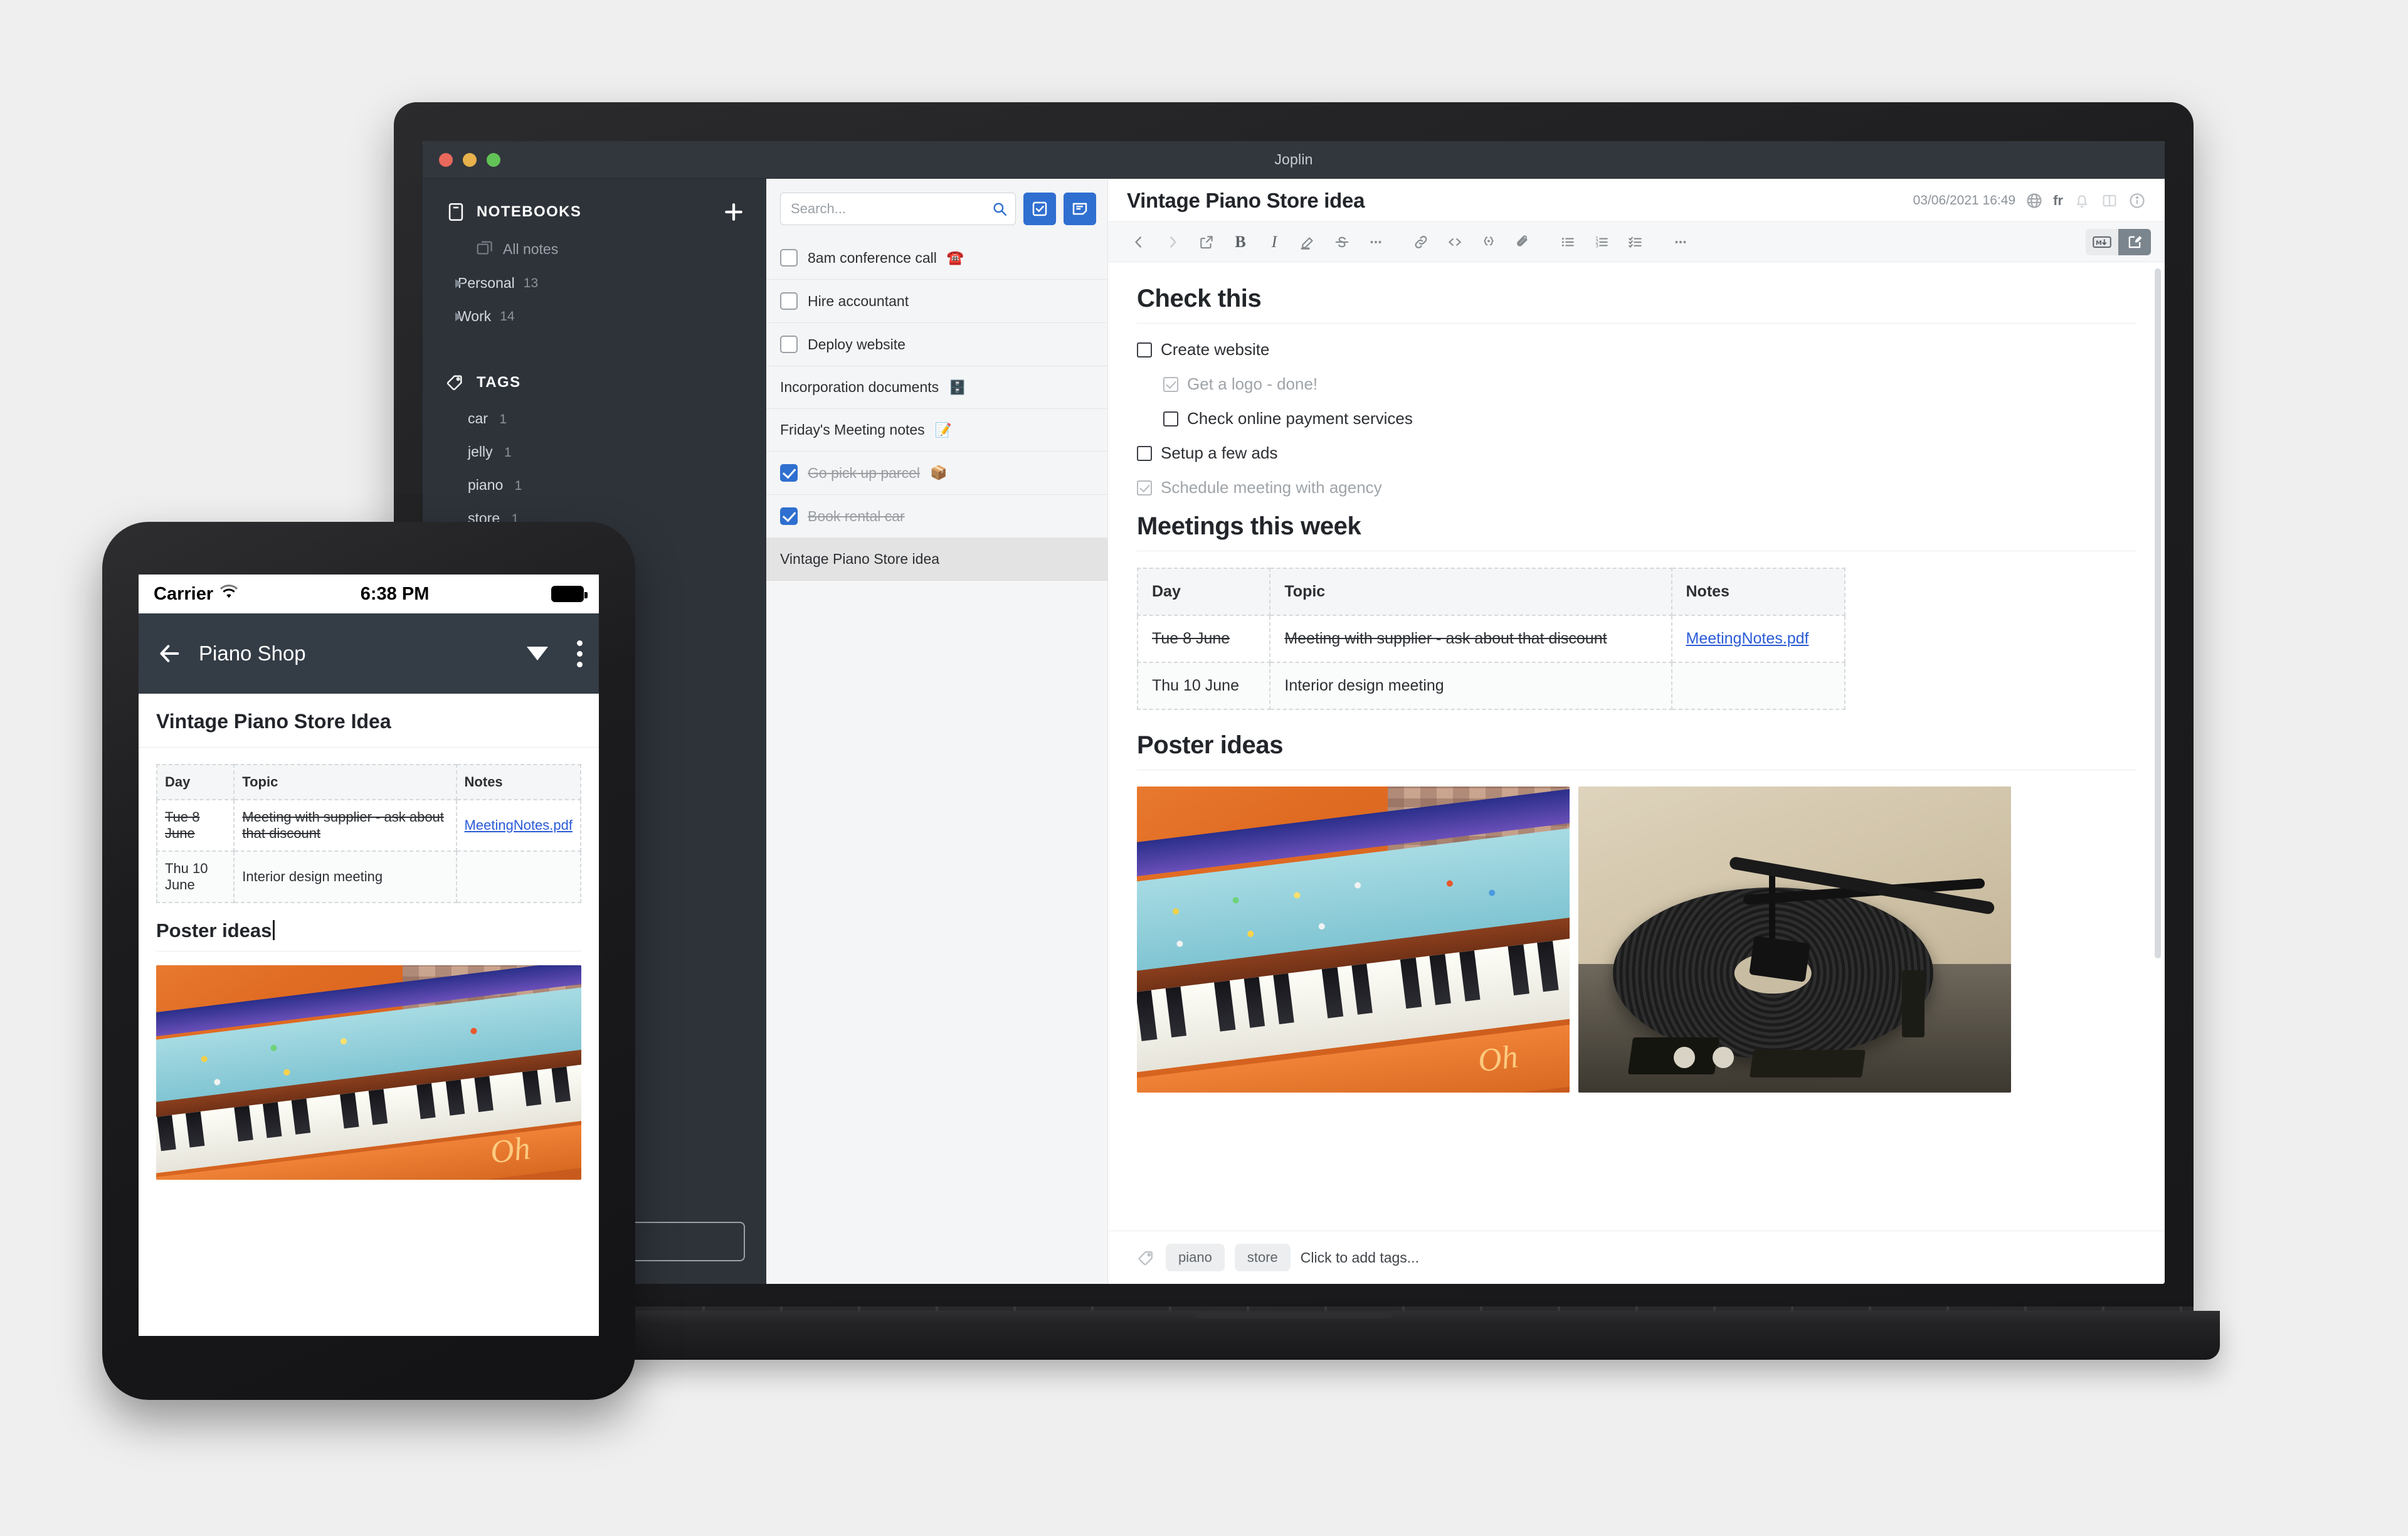 This screenshot has width=2408, height=1536. I want to click on minimize-window-button, so click(470, 160).